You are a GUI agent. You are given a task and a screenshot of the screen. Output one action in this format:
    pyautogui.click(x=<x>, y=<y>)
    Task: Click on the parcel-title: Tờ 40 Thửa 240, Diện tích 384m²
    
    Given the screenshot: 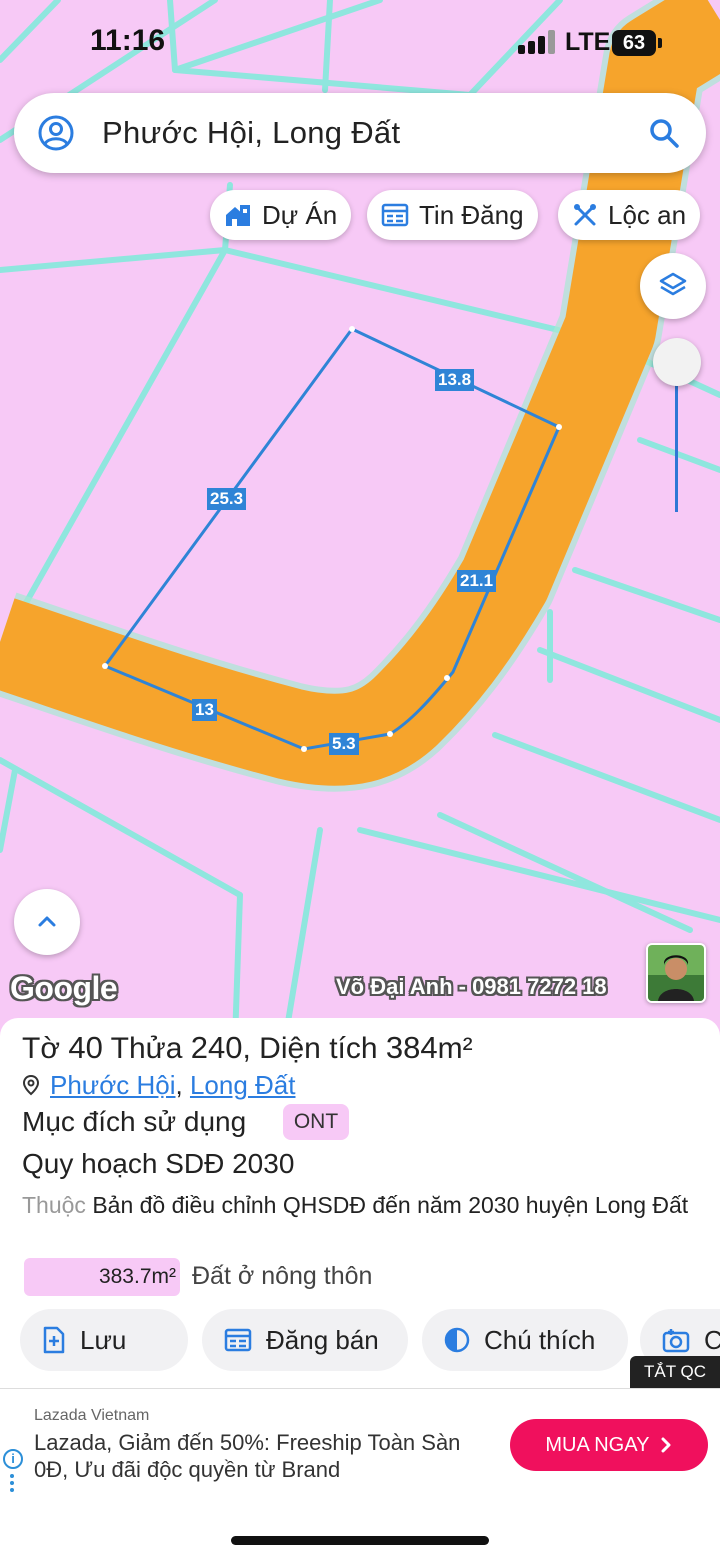 What is the action you would take?
    pyautogui.click(x=247, y=1047)
    